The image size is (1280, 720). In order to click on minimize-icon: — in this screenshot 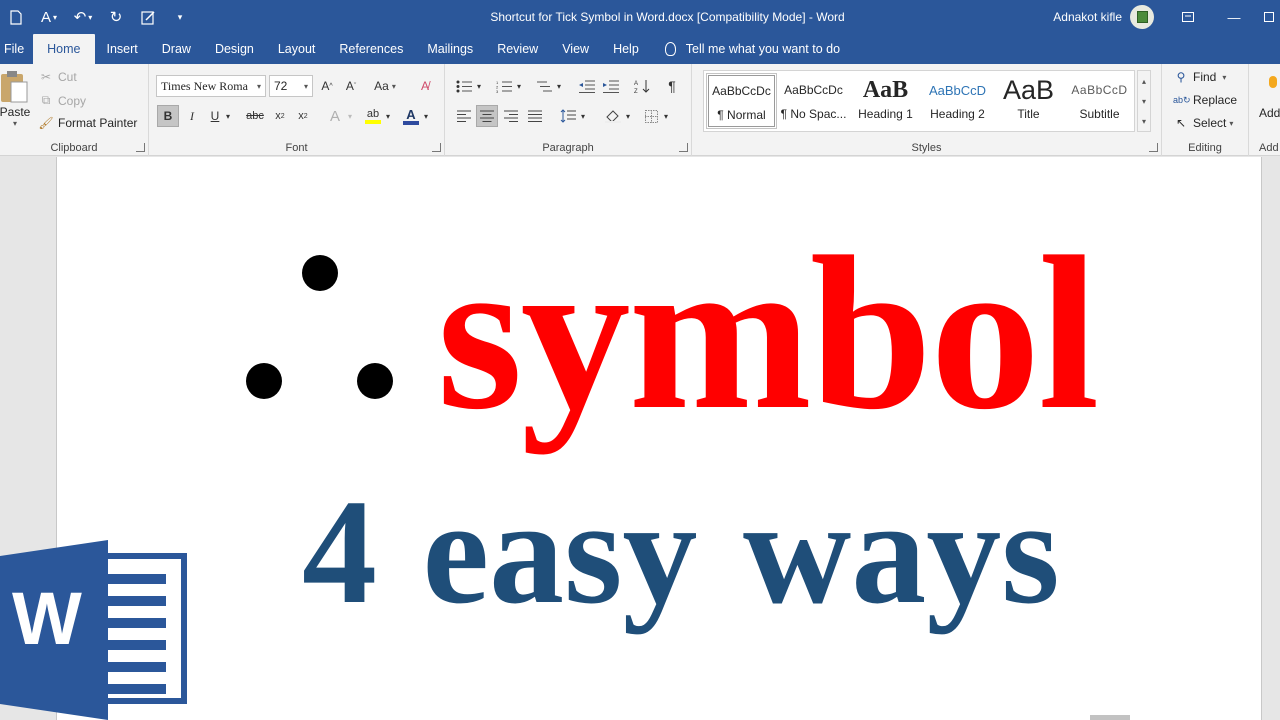, I will do `click(1234, 17)`.